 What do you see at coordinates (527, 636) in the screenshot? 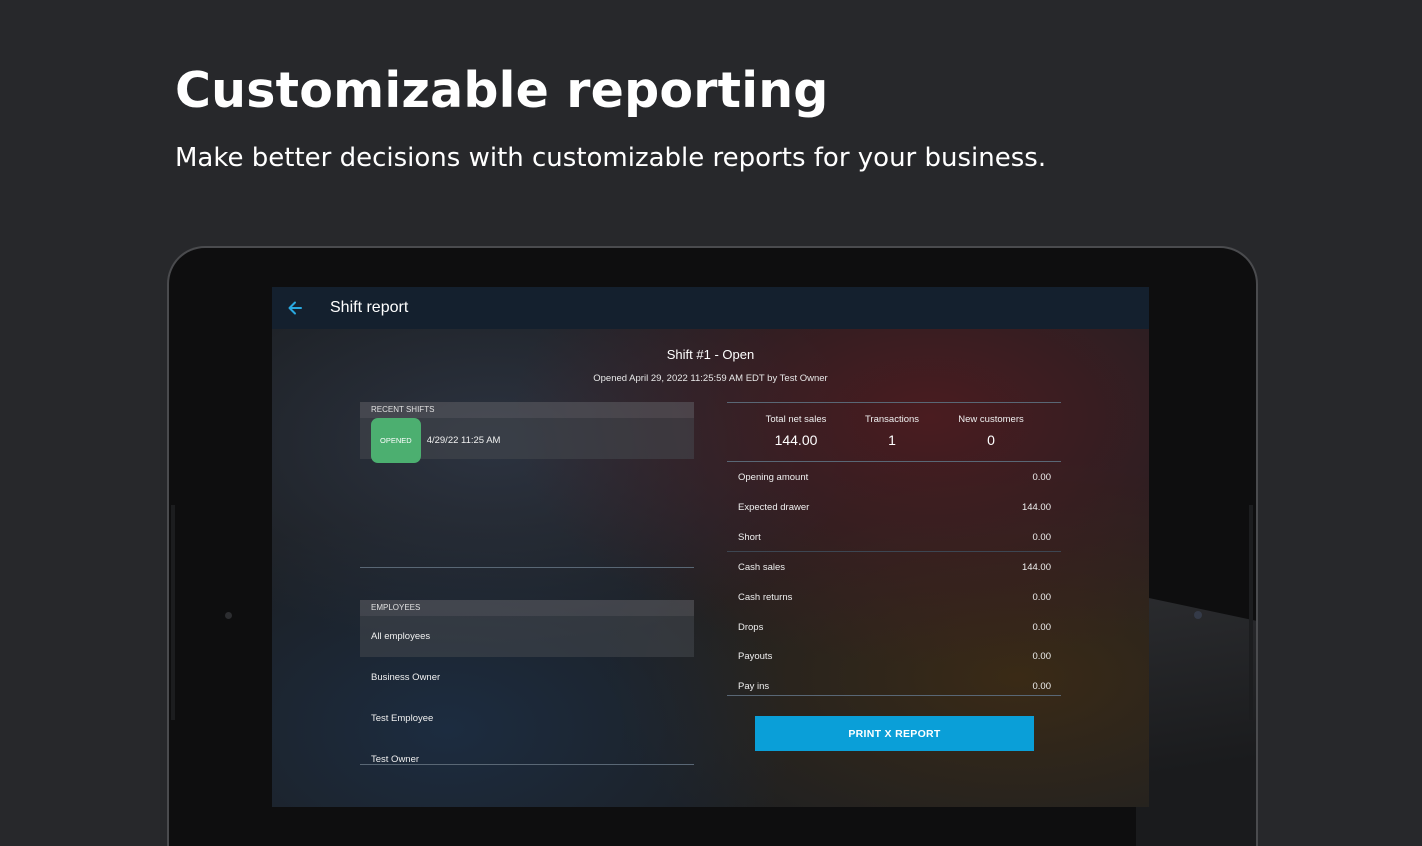
I see `employee-item-all: All employees` at bounding box center [527, 636].